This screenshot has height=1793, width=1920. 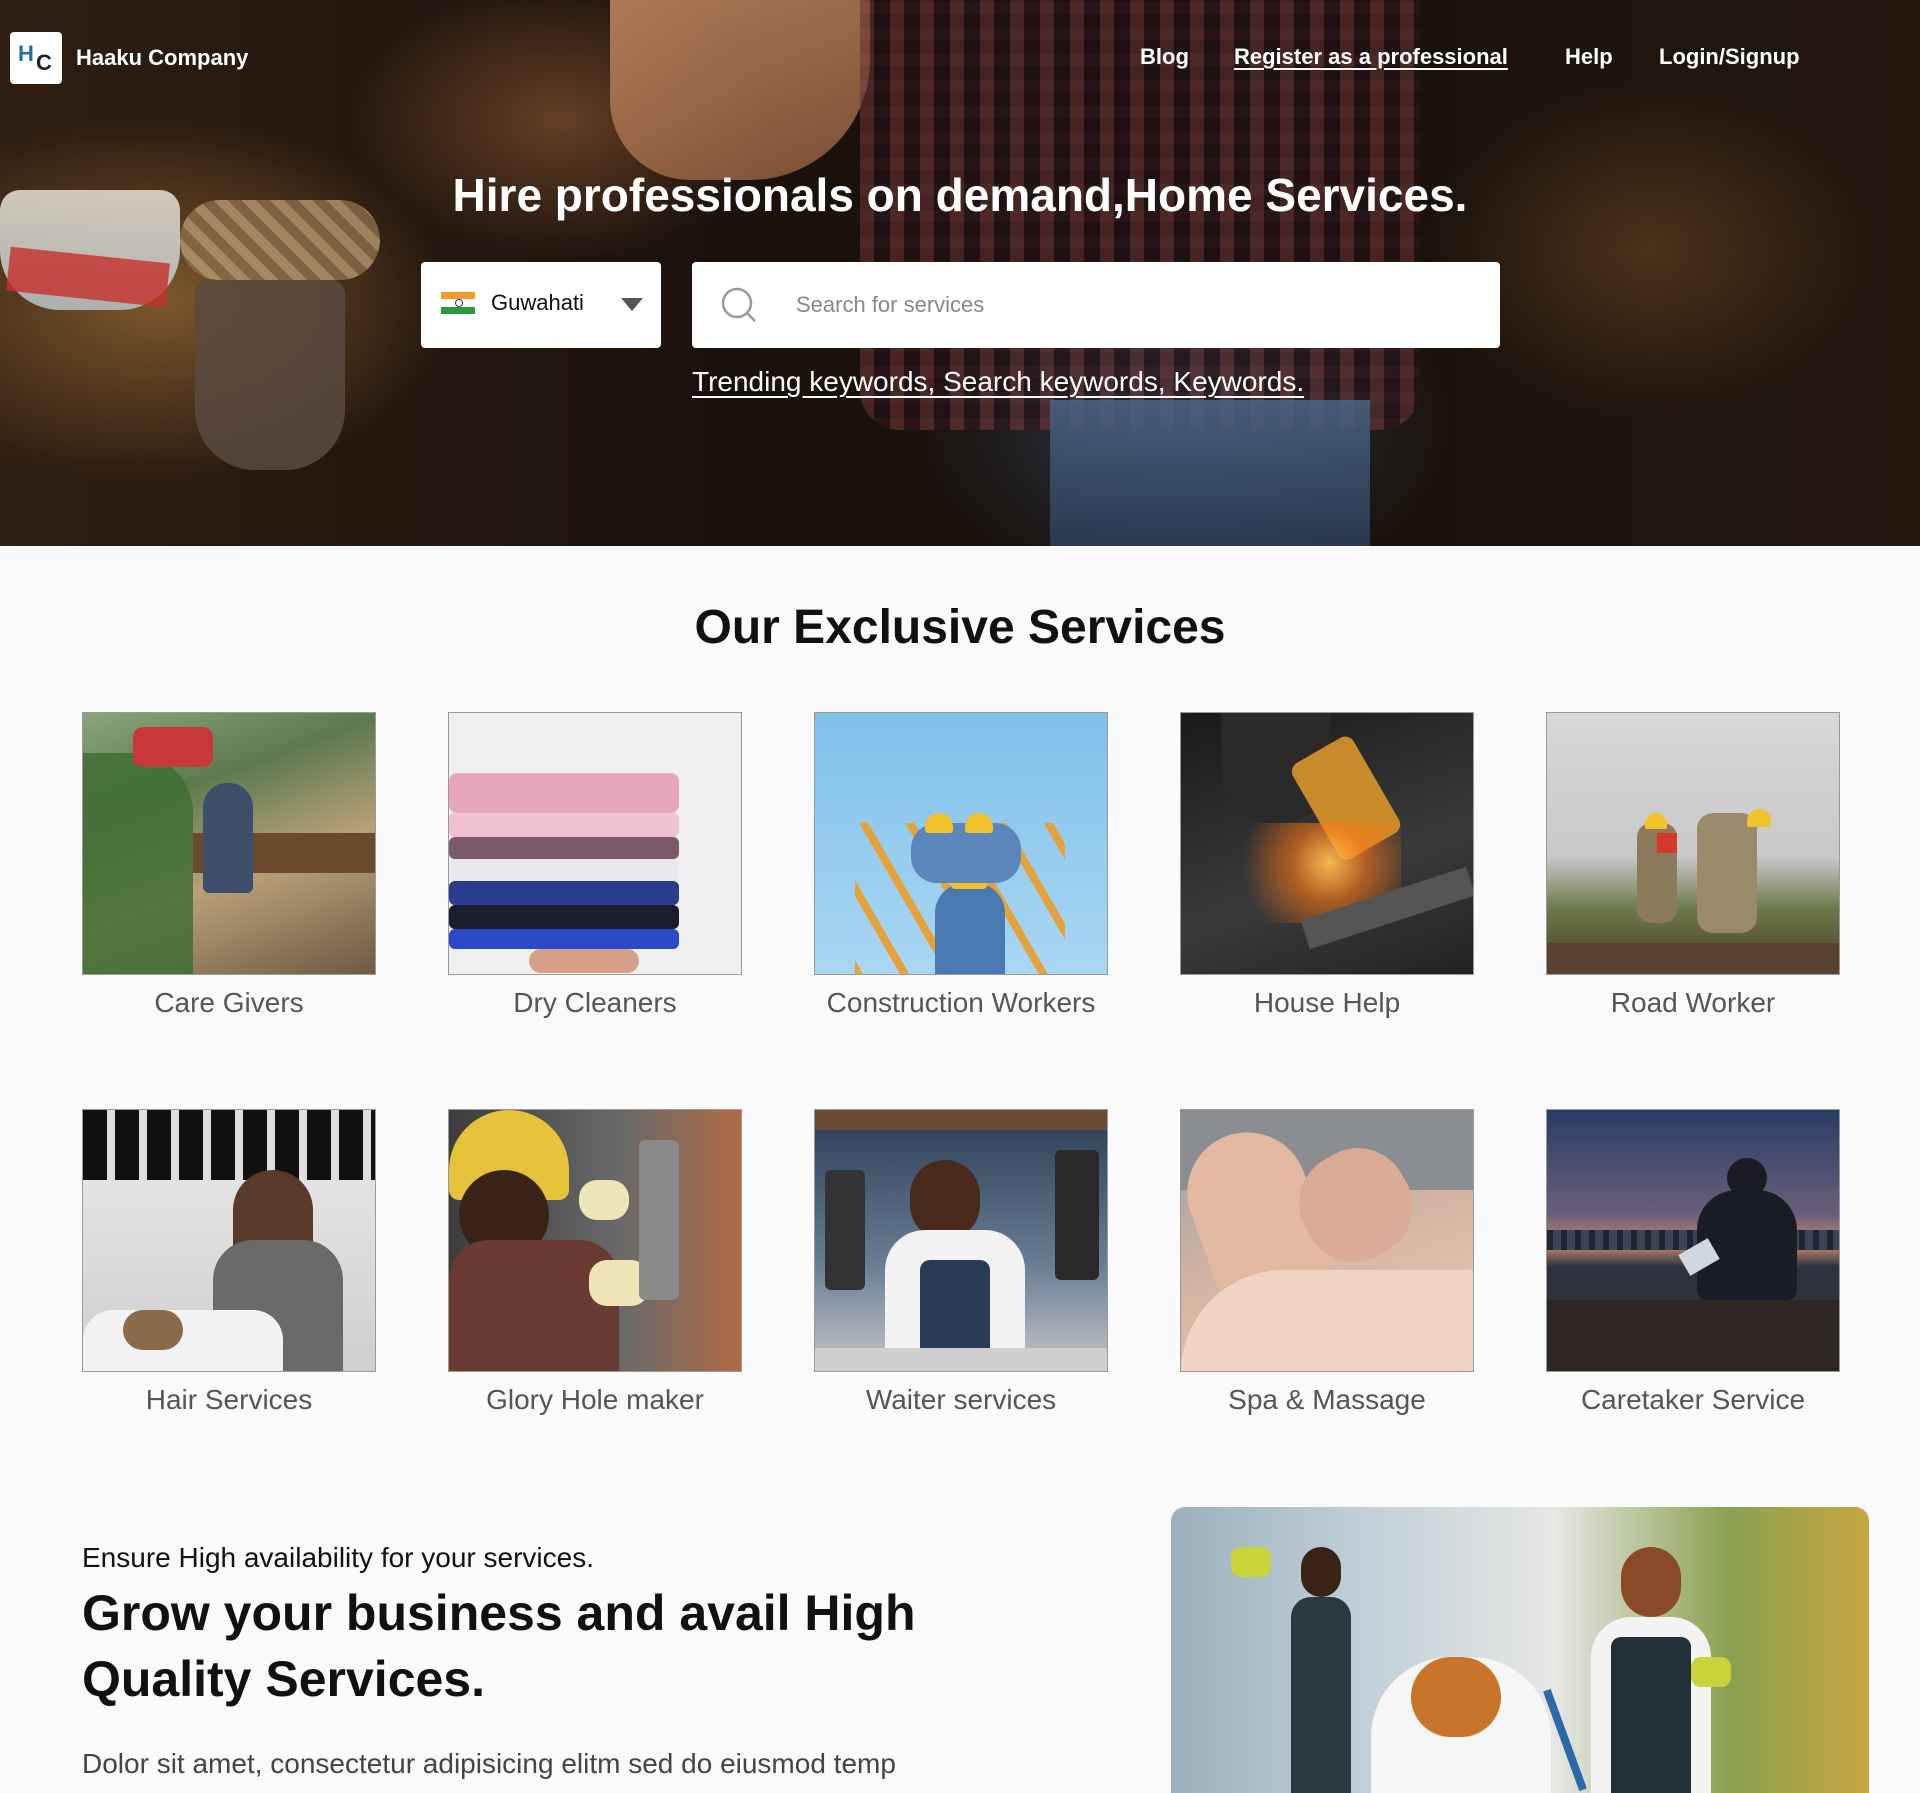 What do you see at coordinates (229, 1399) in the screenshot?
I see `service-label: Hair Services` at bounding box center [229, 1399].